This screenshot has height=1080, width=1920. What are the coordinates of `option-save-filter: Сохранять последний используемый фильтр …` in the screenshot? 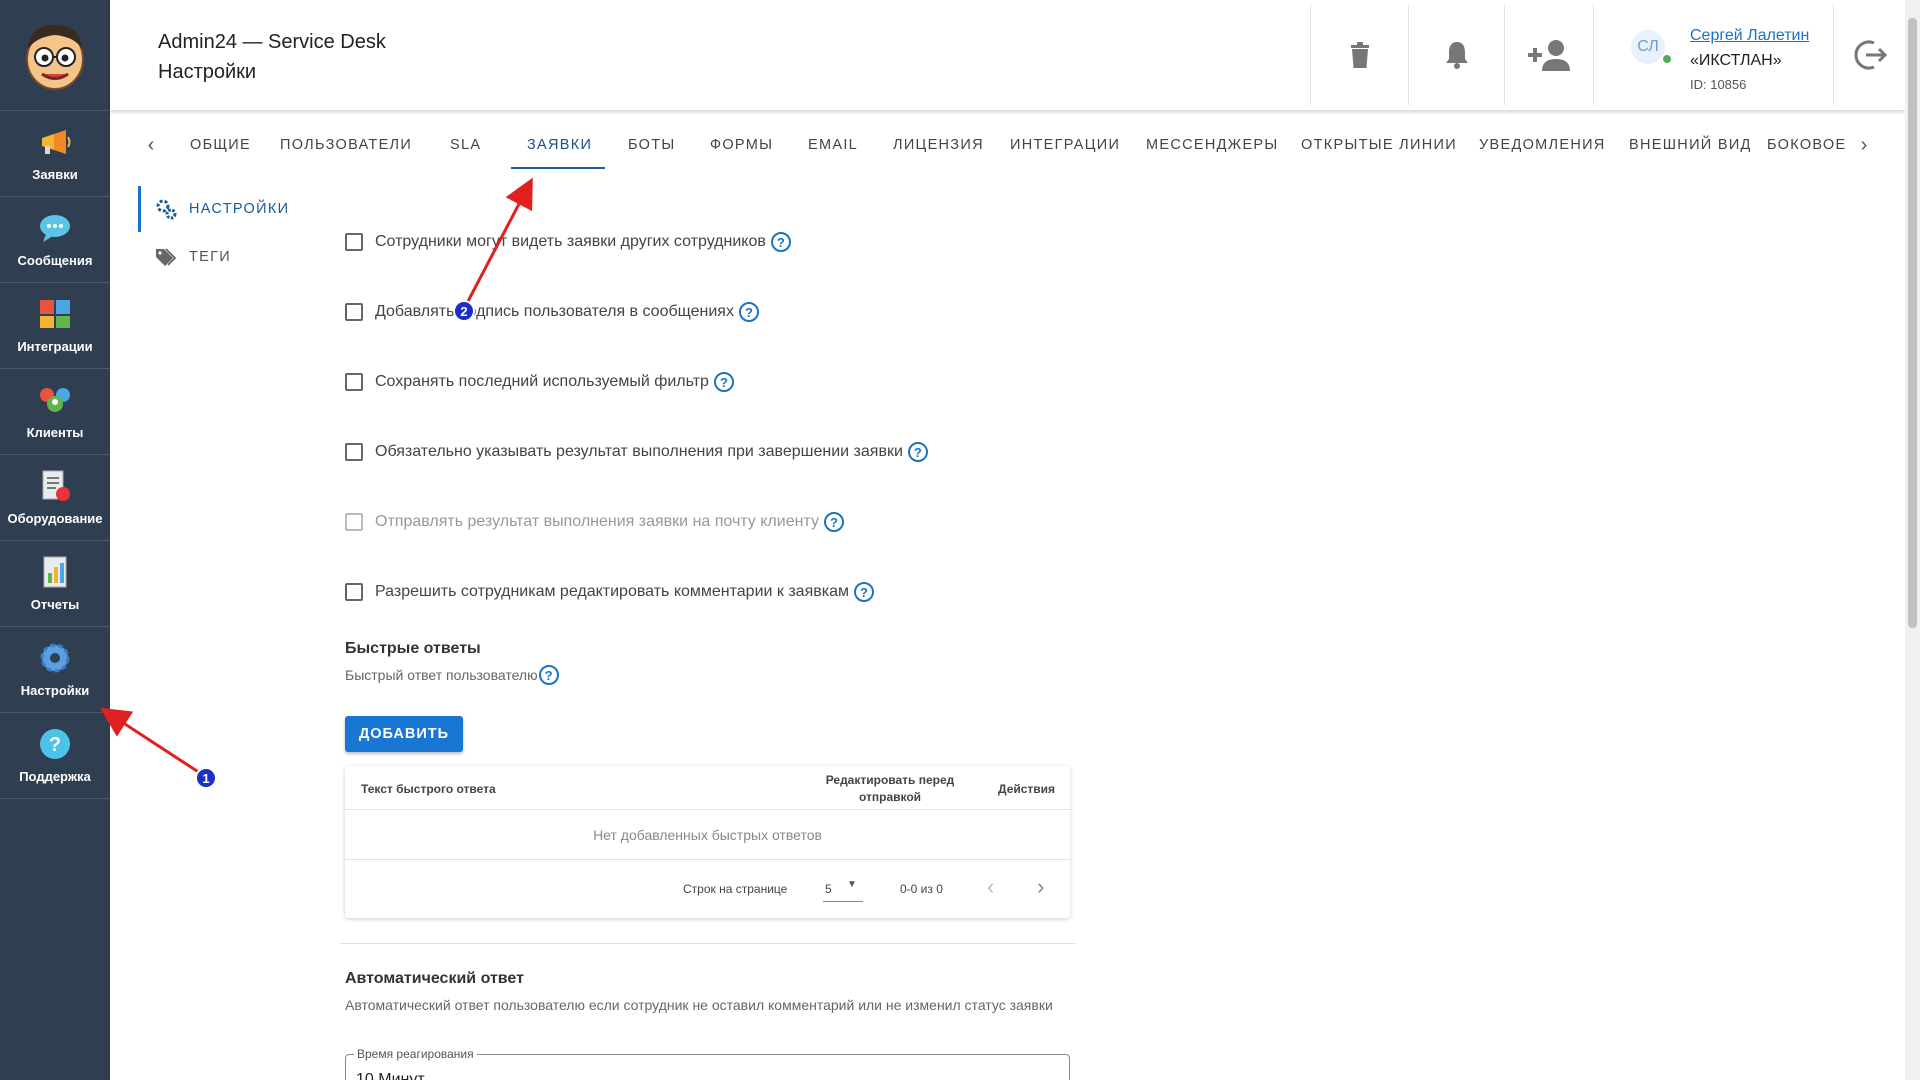 It's located at (539, 382).